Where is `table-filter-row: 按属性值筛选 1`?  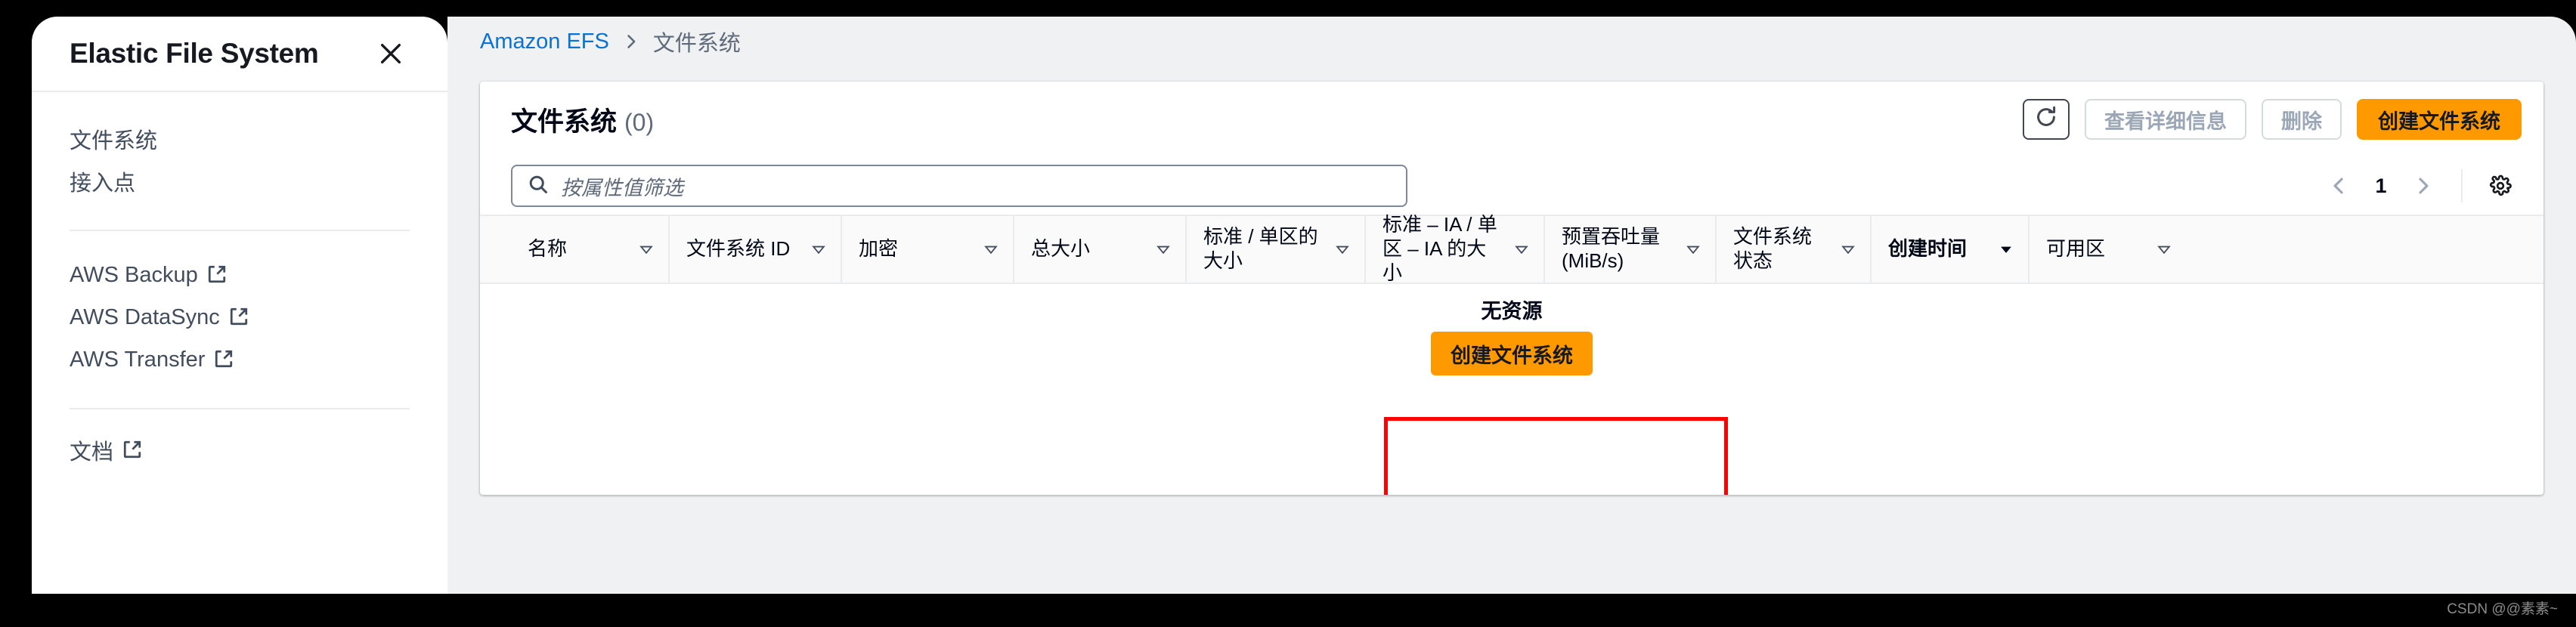
table-filter-row: 按属性值筛选 1 is located at coordinates (1511, 186).